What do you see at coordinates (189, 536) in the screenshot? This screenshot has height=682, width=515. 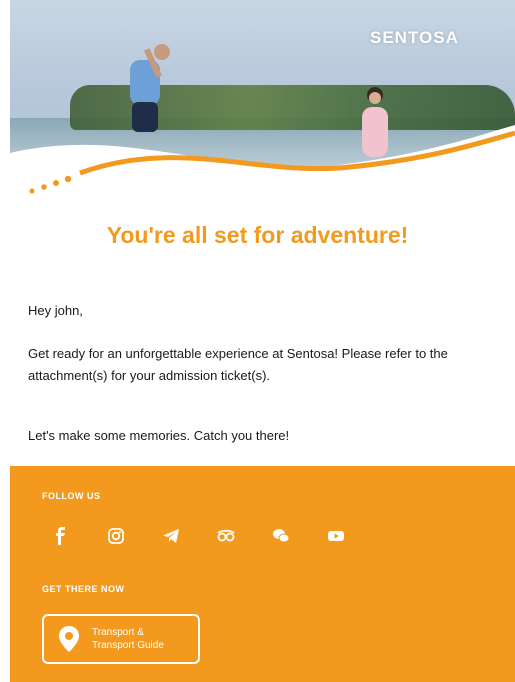 I see `telegram-icon` at bounding box center [189, 536].